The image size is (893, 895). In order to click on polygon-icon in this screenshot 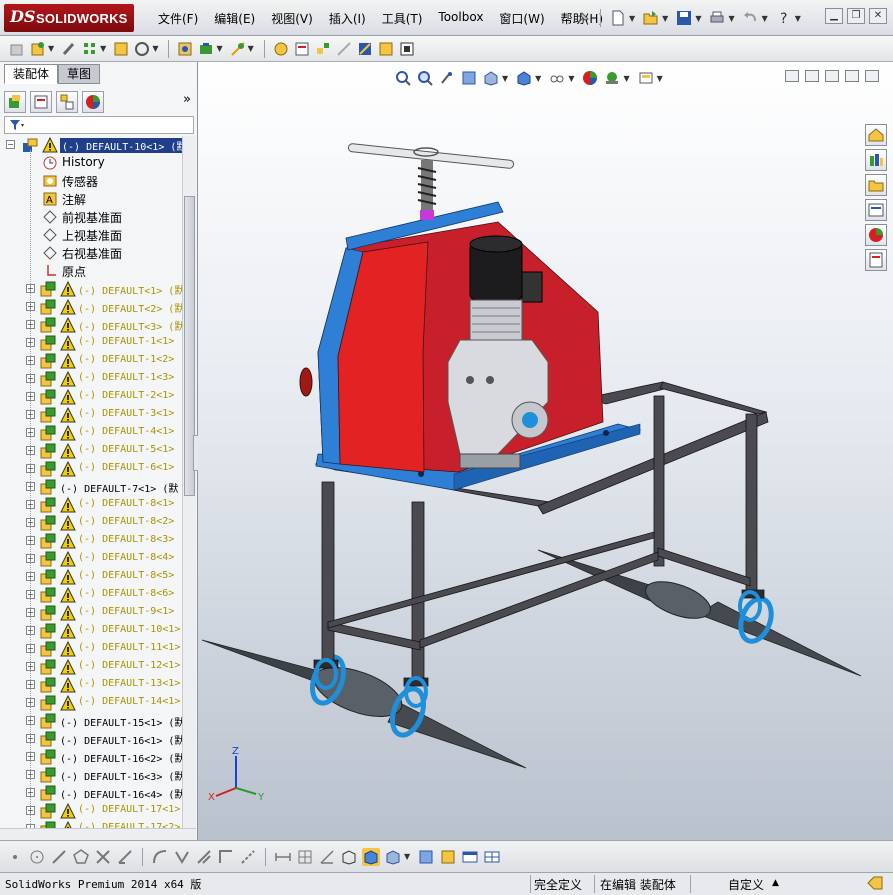, I will do `click(81, 857)`.